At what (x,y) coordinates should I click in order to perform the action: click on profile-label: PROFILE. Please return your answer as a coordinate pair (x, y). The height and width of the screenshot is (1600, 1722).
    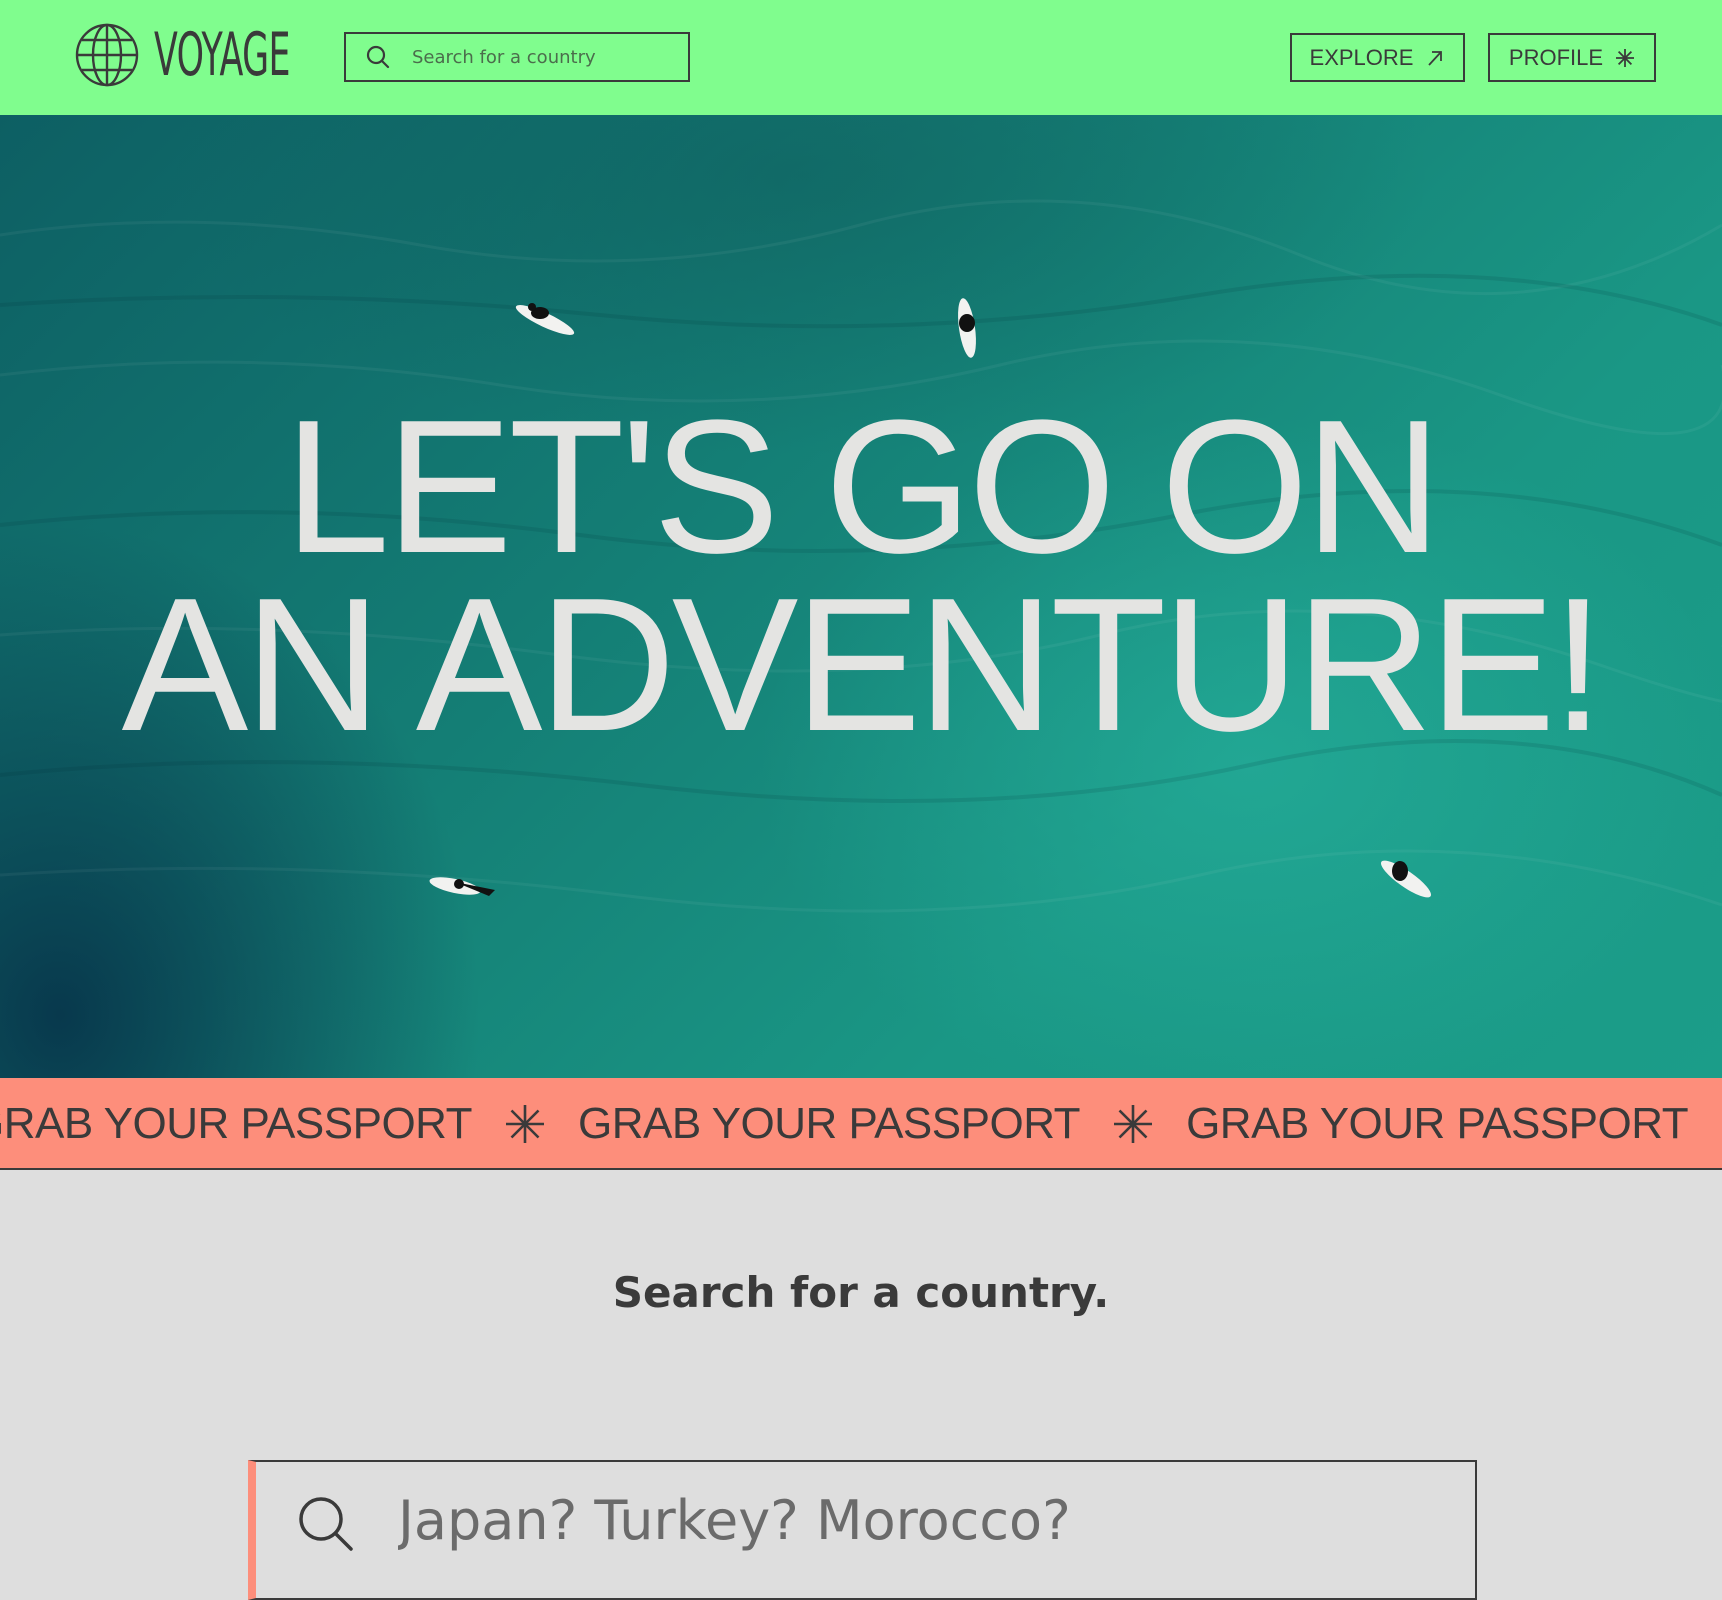
    Looking at the image, I should click on (1556, 57).